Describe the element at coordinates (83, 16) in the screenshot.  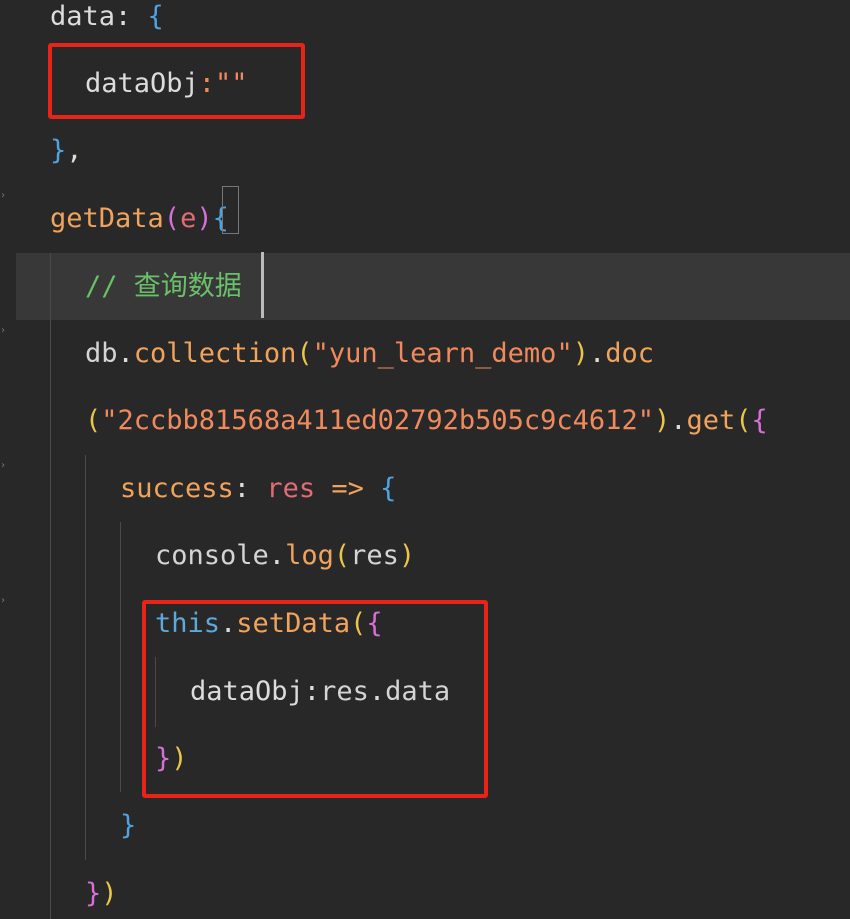
I see `code-token: data` at that location.